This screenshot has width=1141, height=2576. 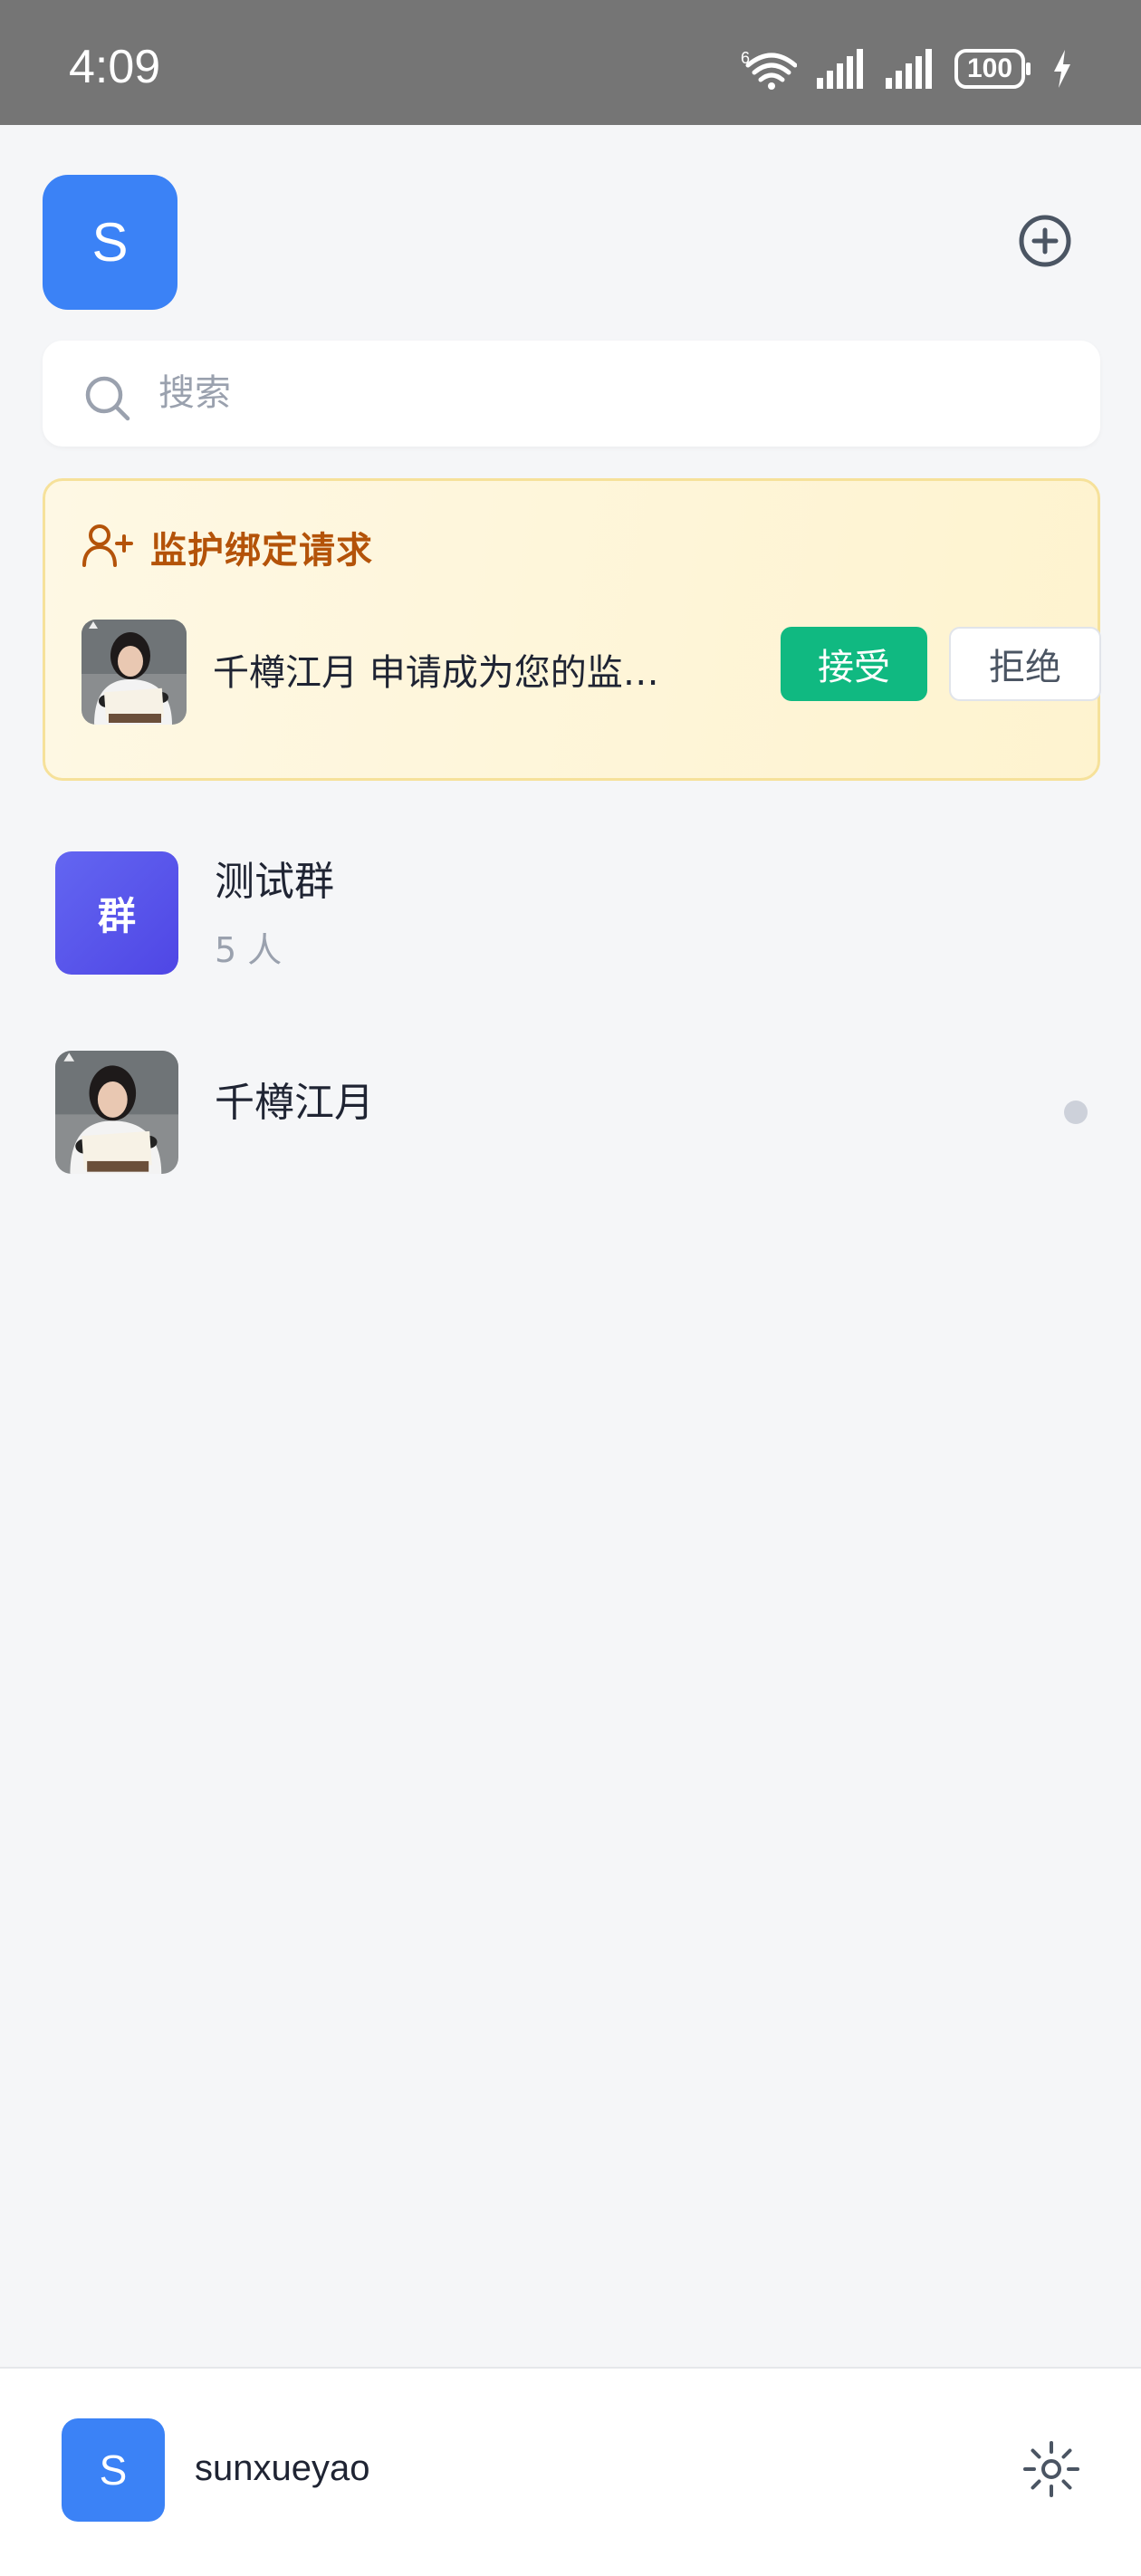 I want to click on add-button, so click(x=1045, y=242).